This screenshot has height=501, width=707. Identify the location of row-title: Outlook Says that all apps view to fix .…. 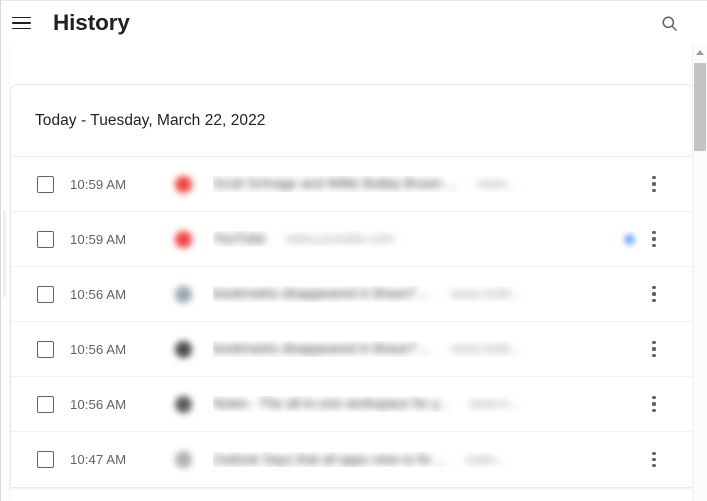
(329, 459).